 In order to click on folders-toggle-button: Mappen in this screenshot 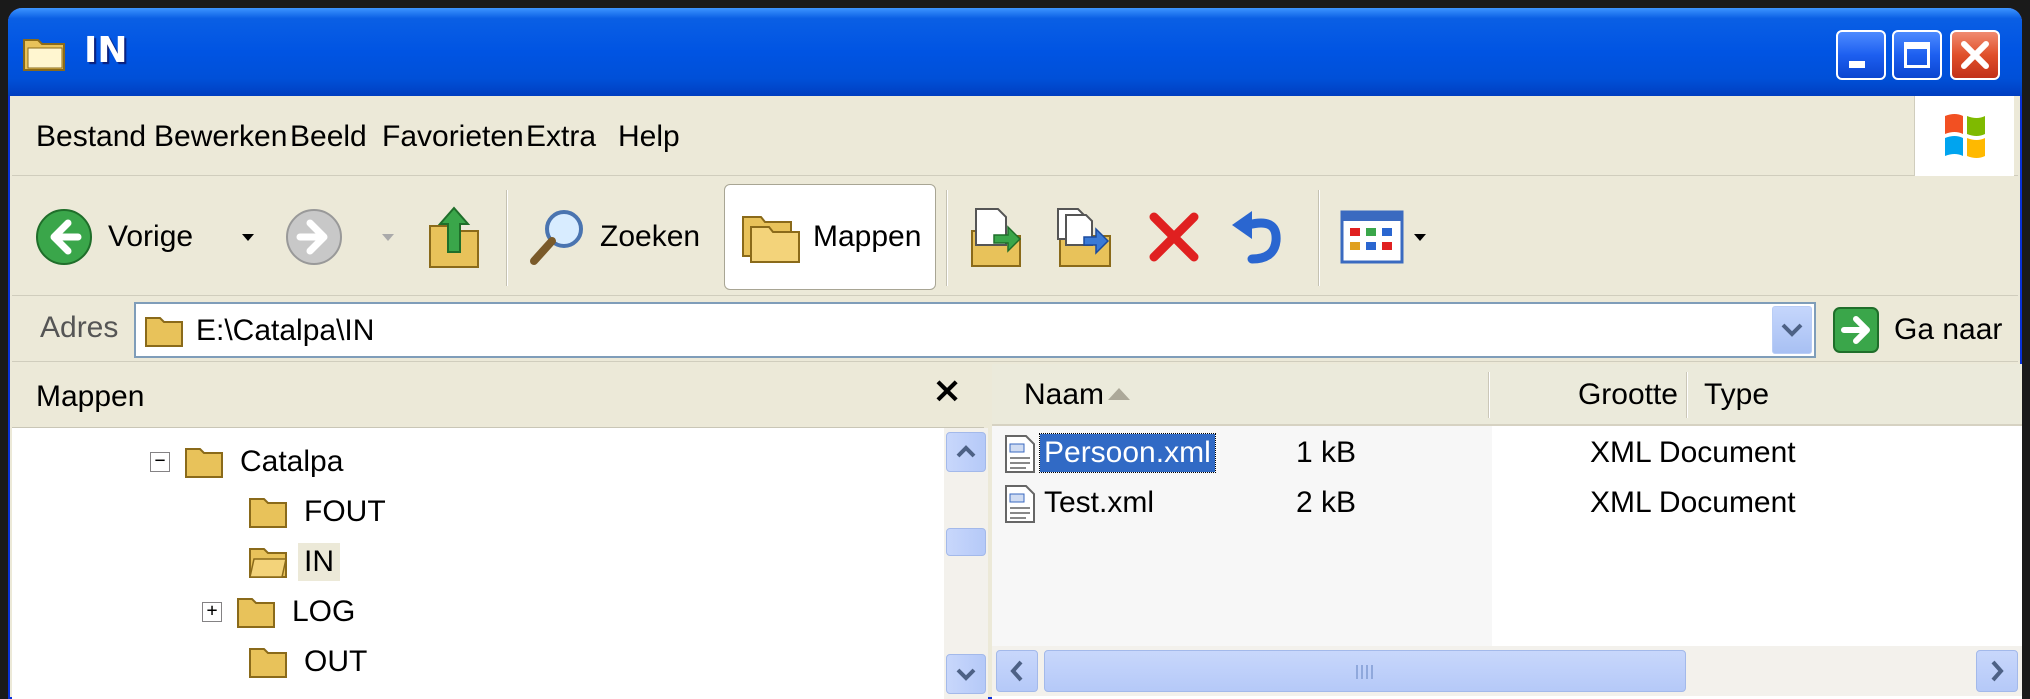, I will do `click(830, 237)`.